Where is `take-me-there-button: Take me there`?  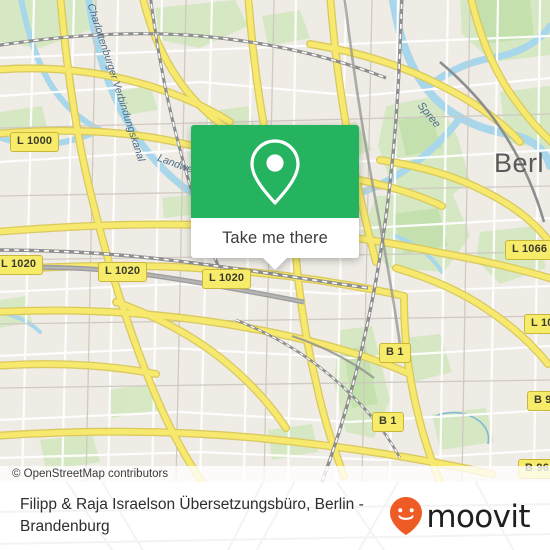 take-me-there-button: Take me there is located at coordinates (275, 244).